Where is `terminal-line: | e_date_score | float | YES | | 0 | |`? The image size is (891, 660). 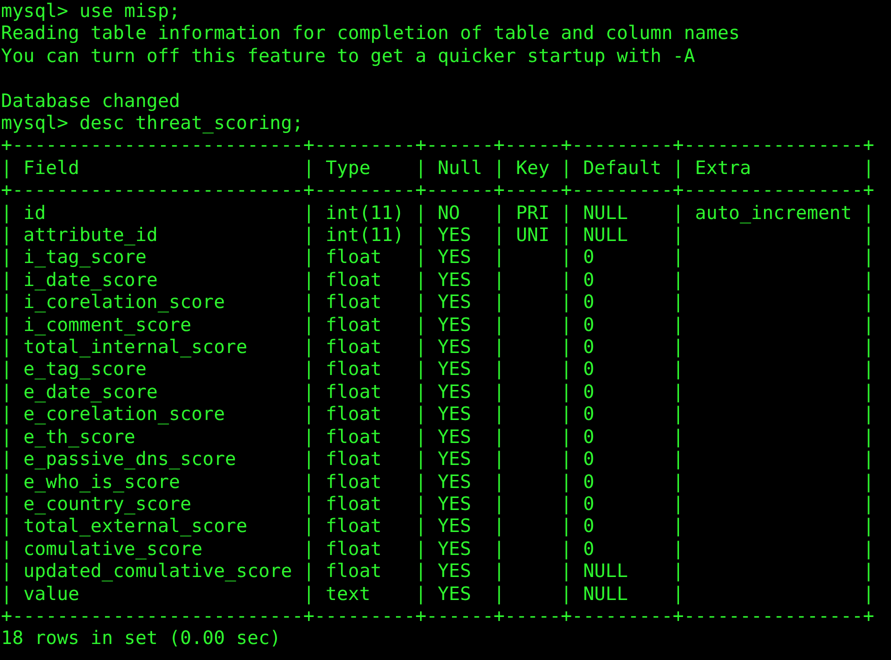
terminal-line: | e_date_score | float | YES | | 0 | | is located at coordinates (437, 393).